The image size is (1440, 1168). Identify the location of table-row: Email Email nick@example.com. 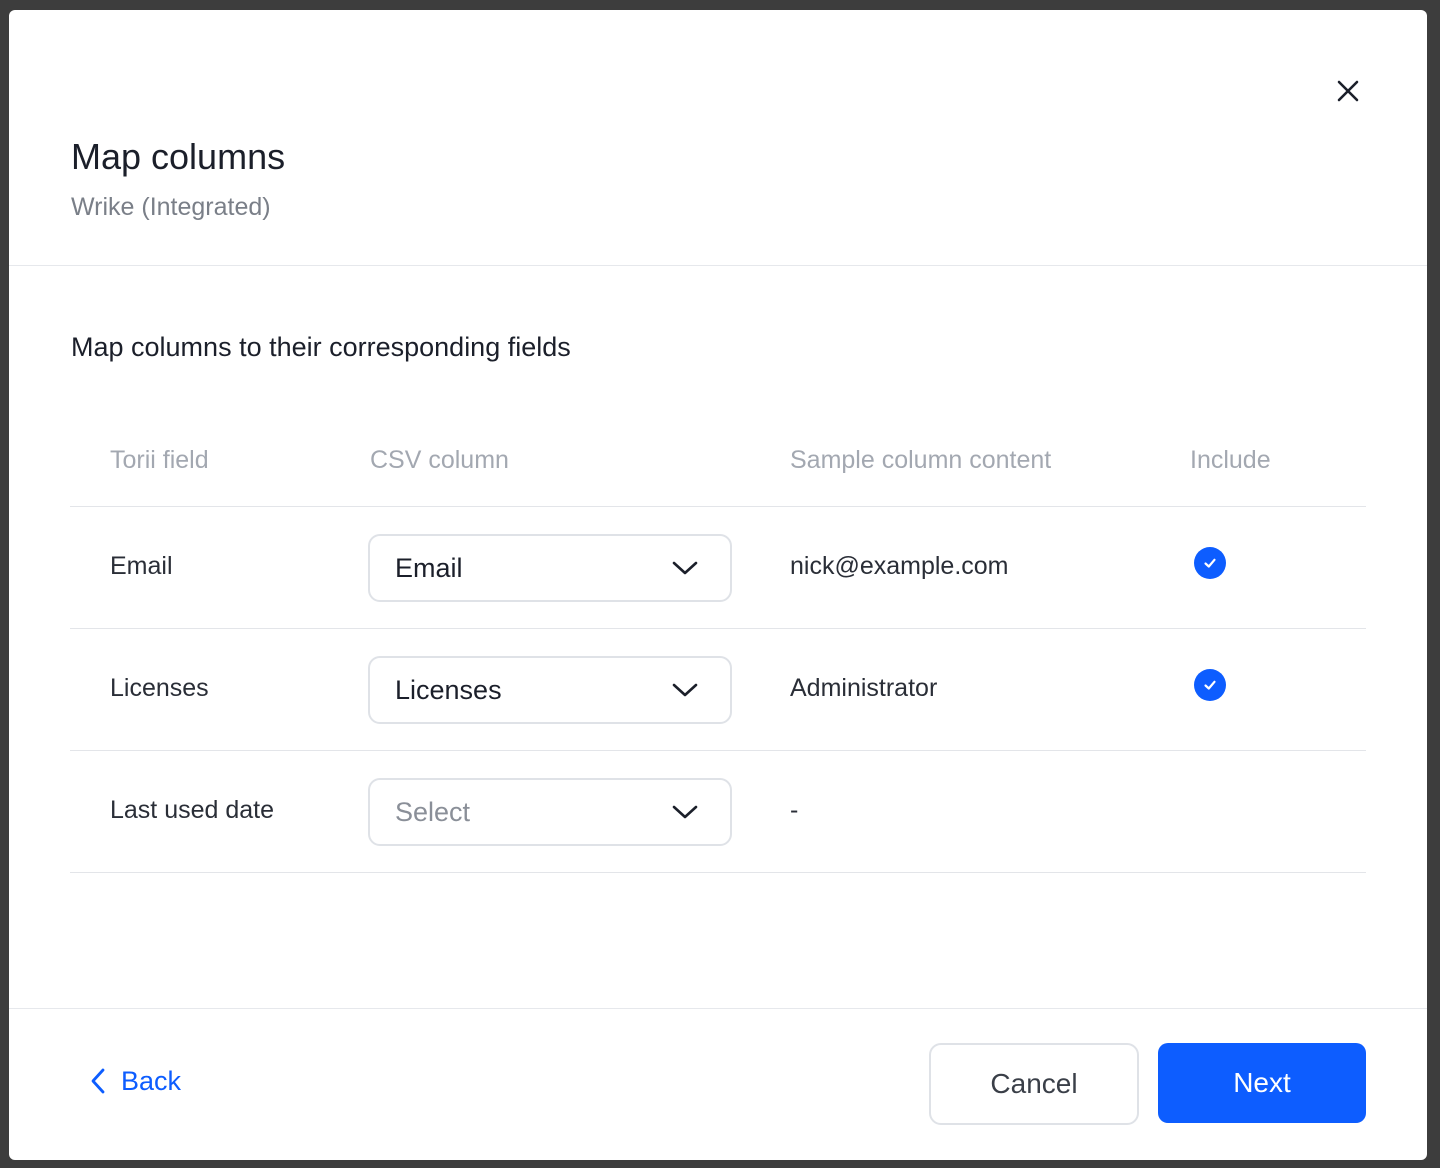
(718, 568).